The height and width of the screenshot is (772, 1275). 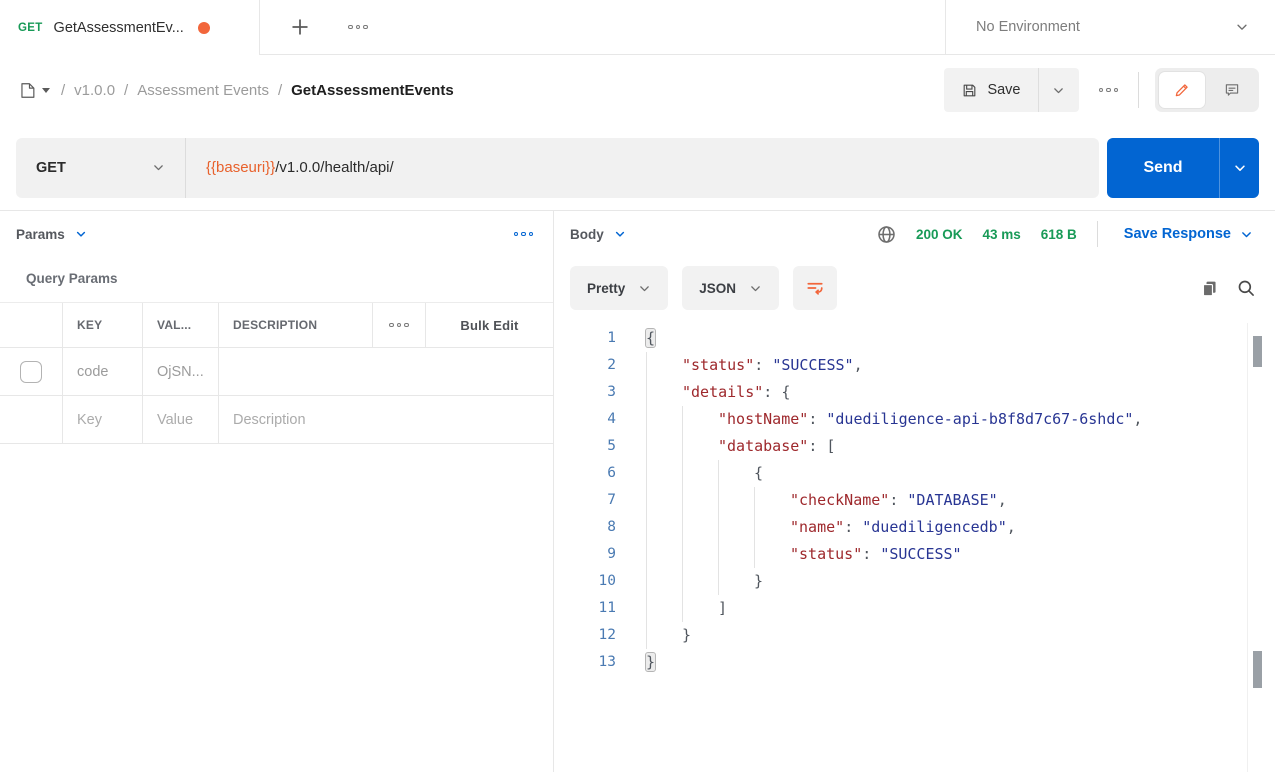 I want to click on json-punctuation: ], so click(x=723, y=608).